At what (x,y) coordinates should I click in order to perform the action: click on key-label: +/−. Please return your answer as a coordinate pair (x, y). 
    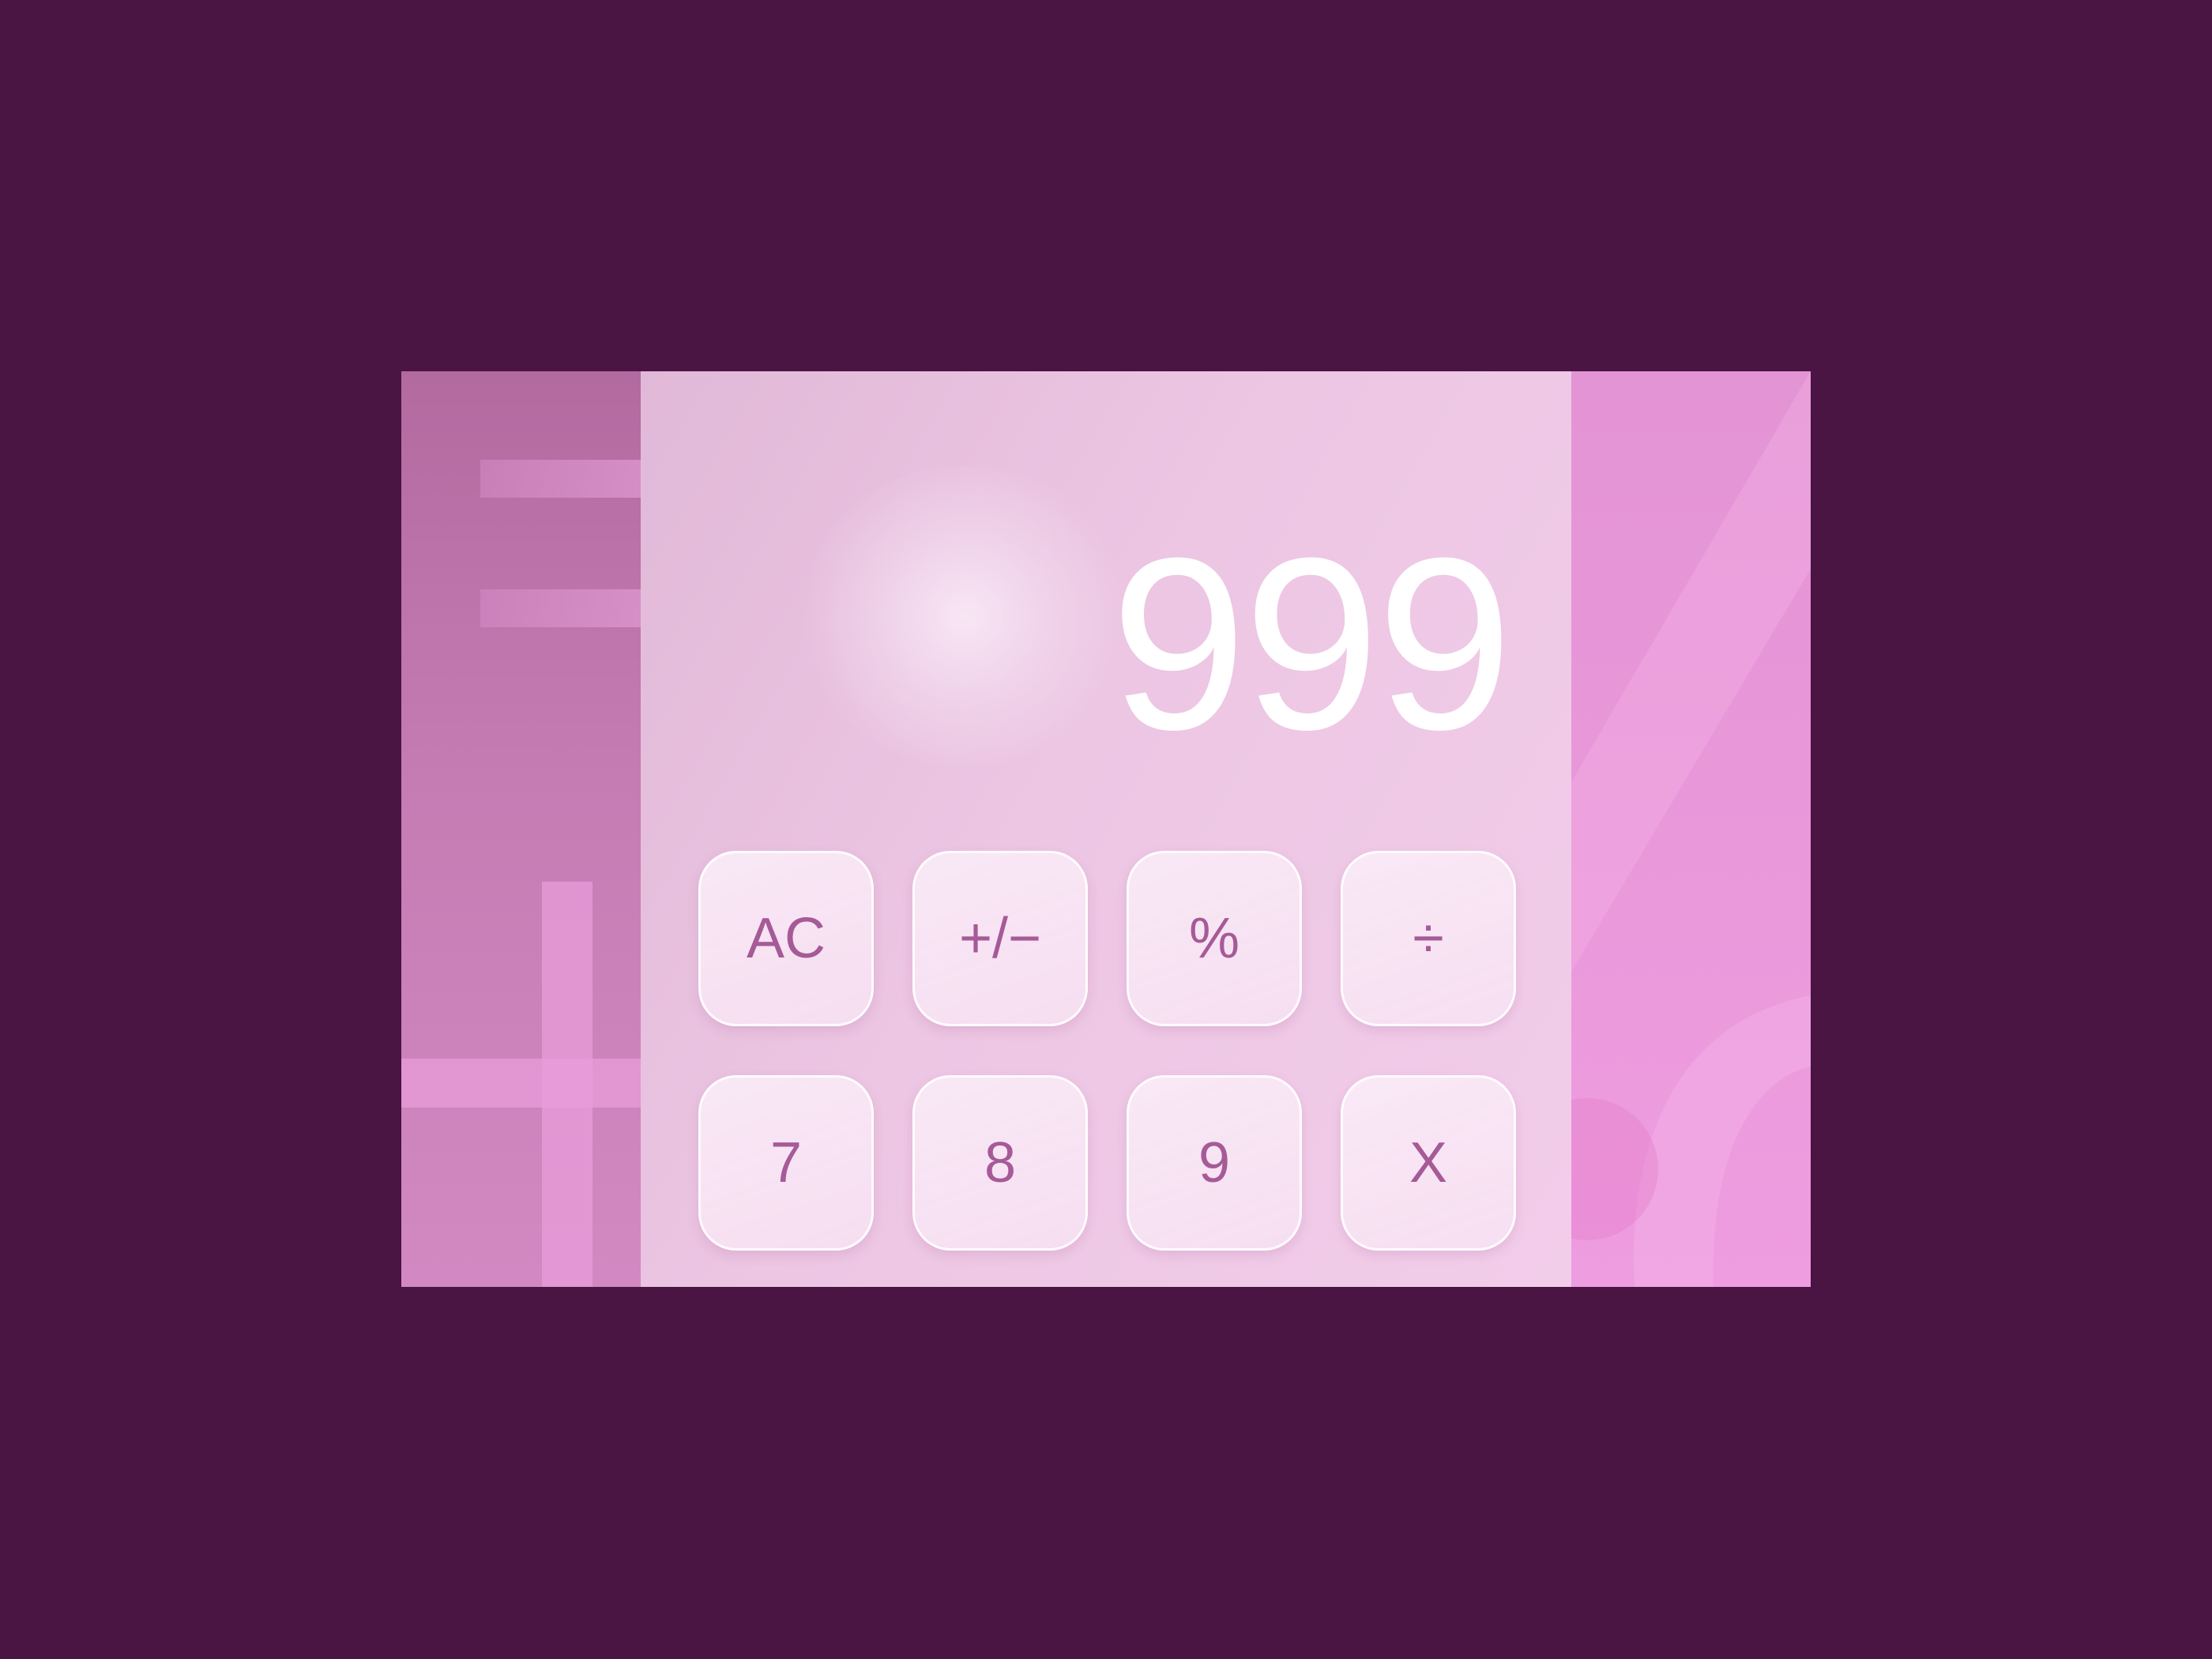
    Looking at the image, I should click on (1000, 939).